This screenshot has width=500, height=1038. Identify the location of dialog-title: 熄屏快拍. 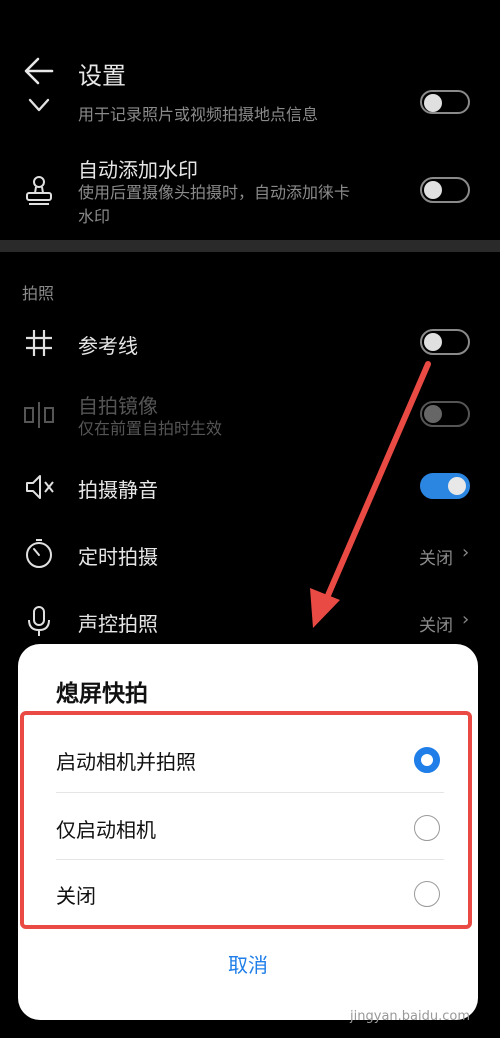
(102, 694).